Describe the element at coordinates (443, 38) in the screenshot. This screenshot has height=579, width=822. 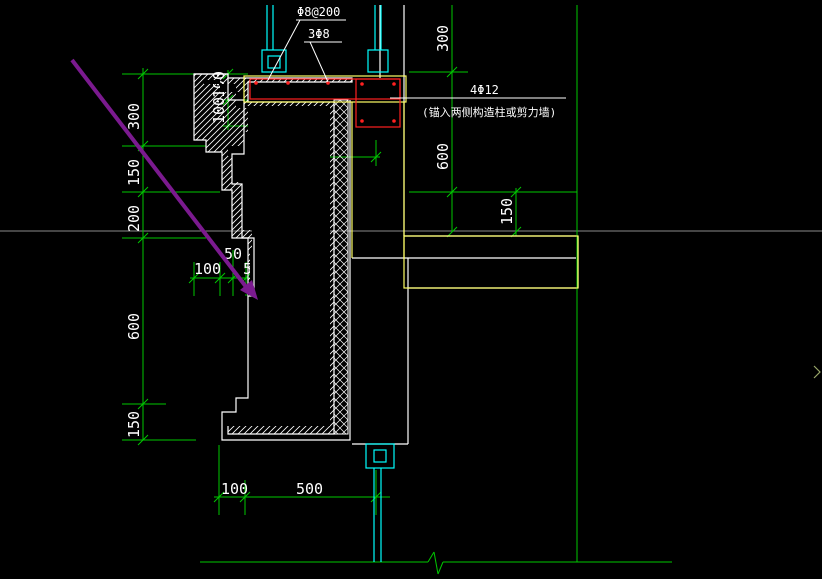
I see `dim-right-300: 300` at that location.